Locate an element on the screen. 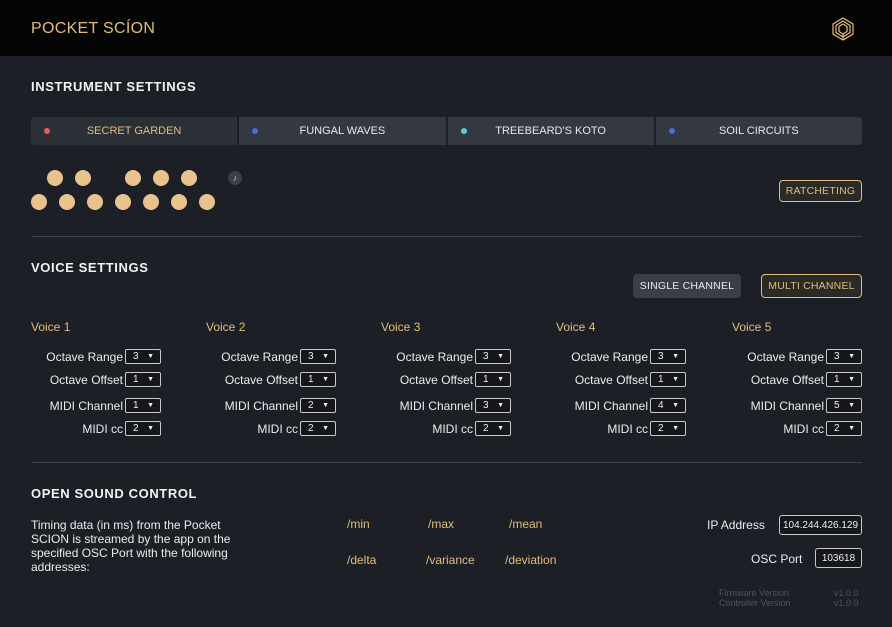  osc-port-label: OSC Port is located at coordinates (777, 559).